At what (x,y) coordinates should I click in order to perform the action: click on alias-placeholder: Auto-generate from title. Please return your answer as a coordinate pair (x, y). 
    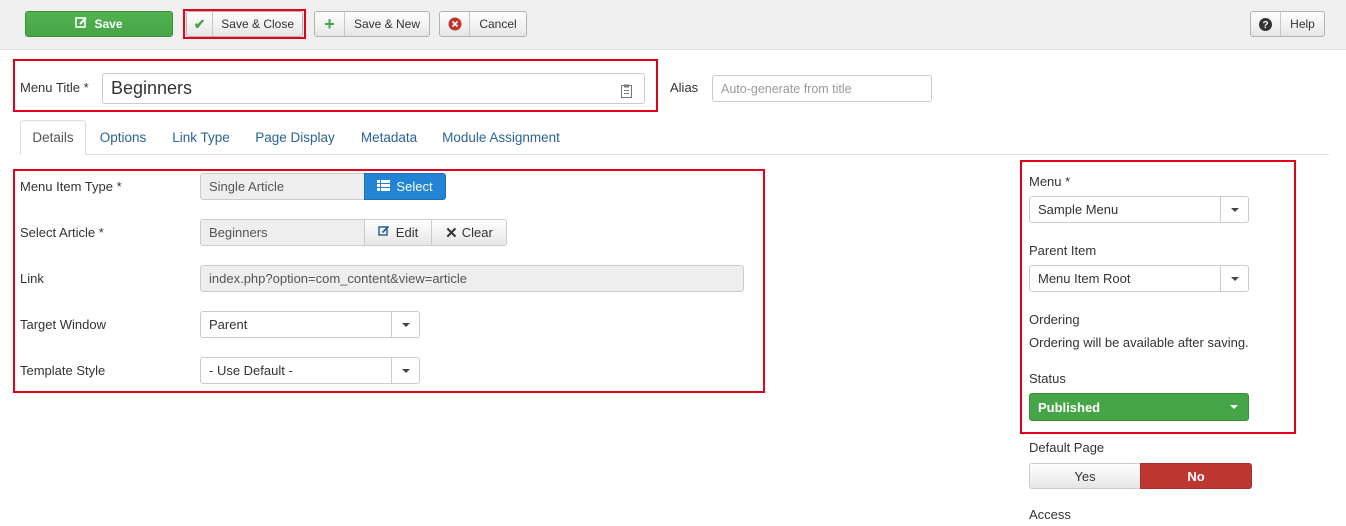
    Looking at the image, I should click on (786, 88).